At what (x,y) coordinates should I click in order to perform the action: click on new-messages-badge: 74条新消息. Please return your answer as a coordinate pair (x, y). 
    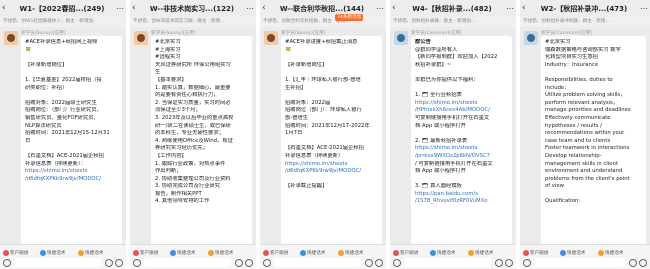
    Looking at the image, I should click on (349, 17).